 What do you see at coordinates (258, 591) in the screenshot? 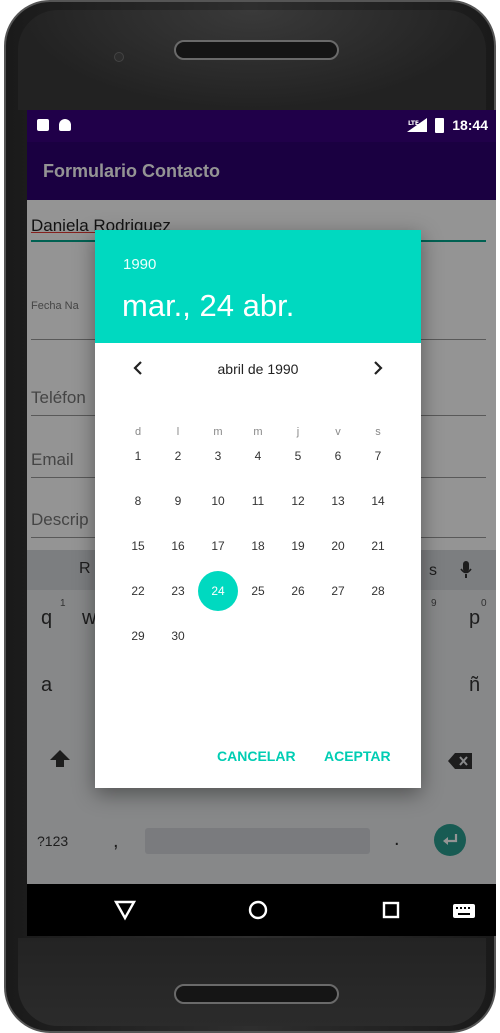
I see `calendar-day: 25` at bounding box center [258, 591].